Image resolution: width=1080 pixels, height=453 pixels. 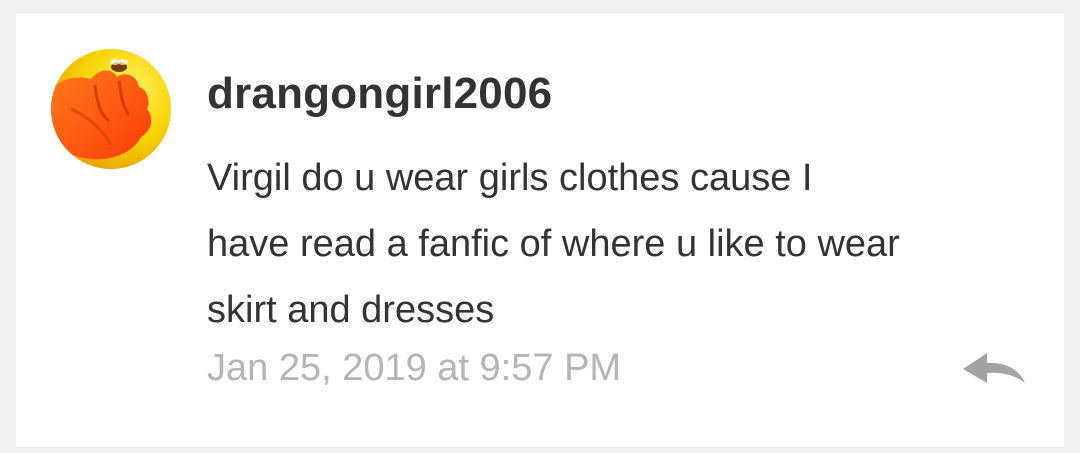 I want to click on message-line: skirt and dresses, so click(x=351, y=310).